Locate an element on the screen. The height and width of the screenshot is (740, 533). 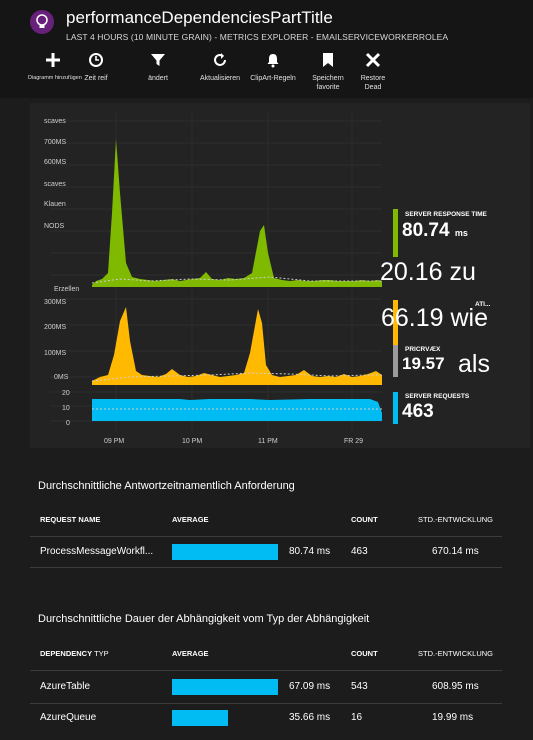
axis-label: NODS is located at coordinates (54, 226).